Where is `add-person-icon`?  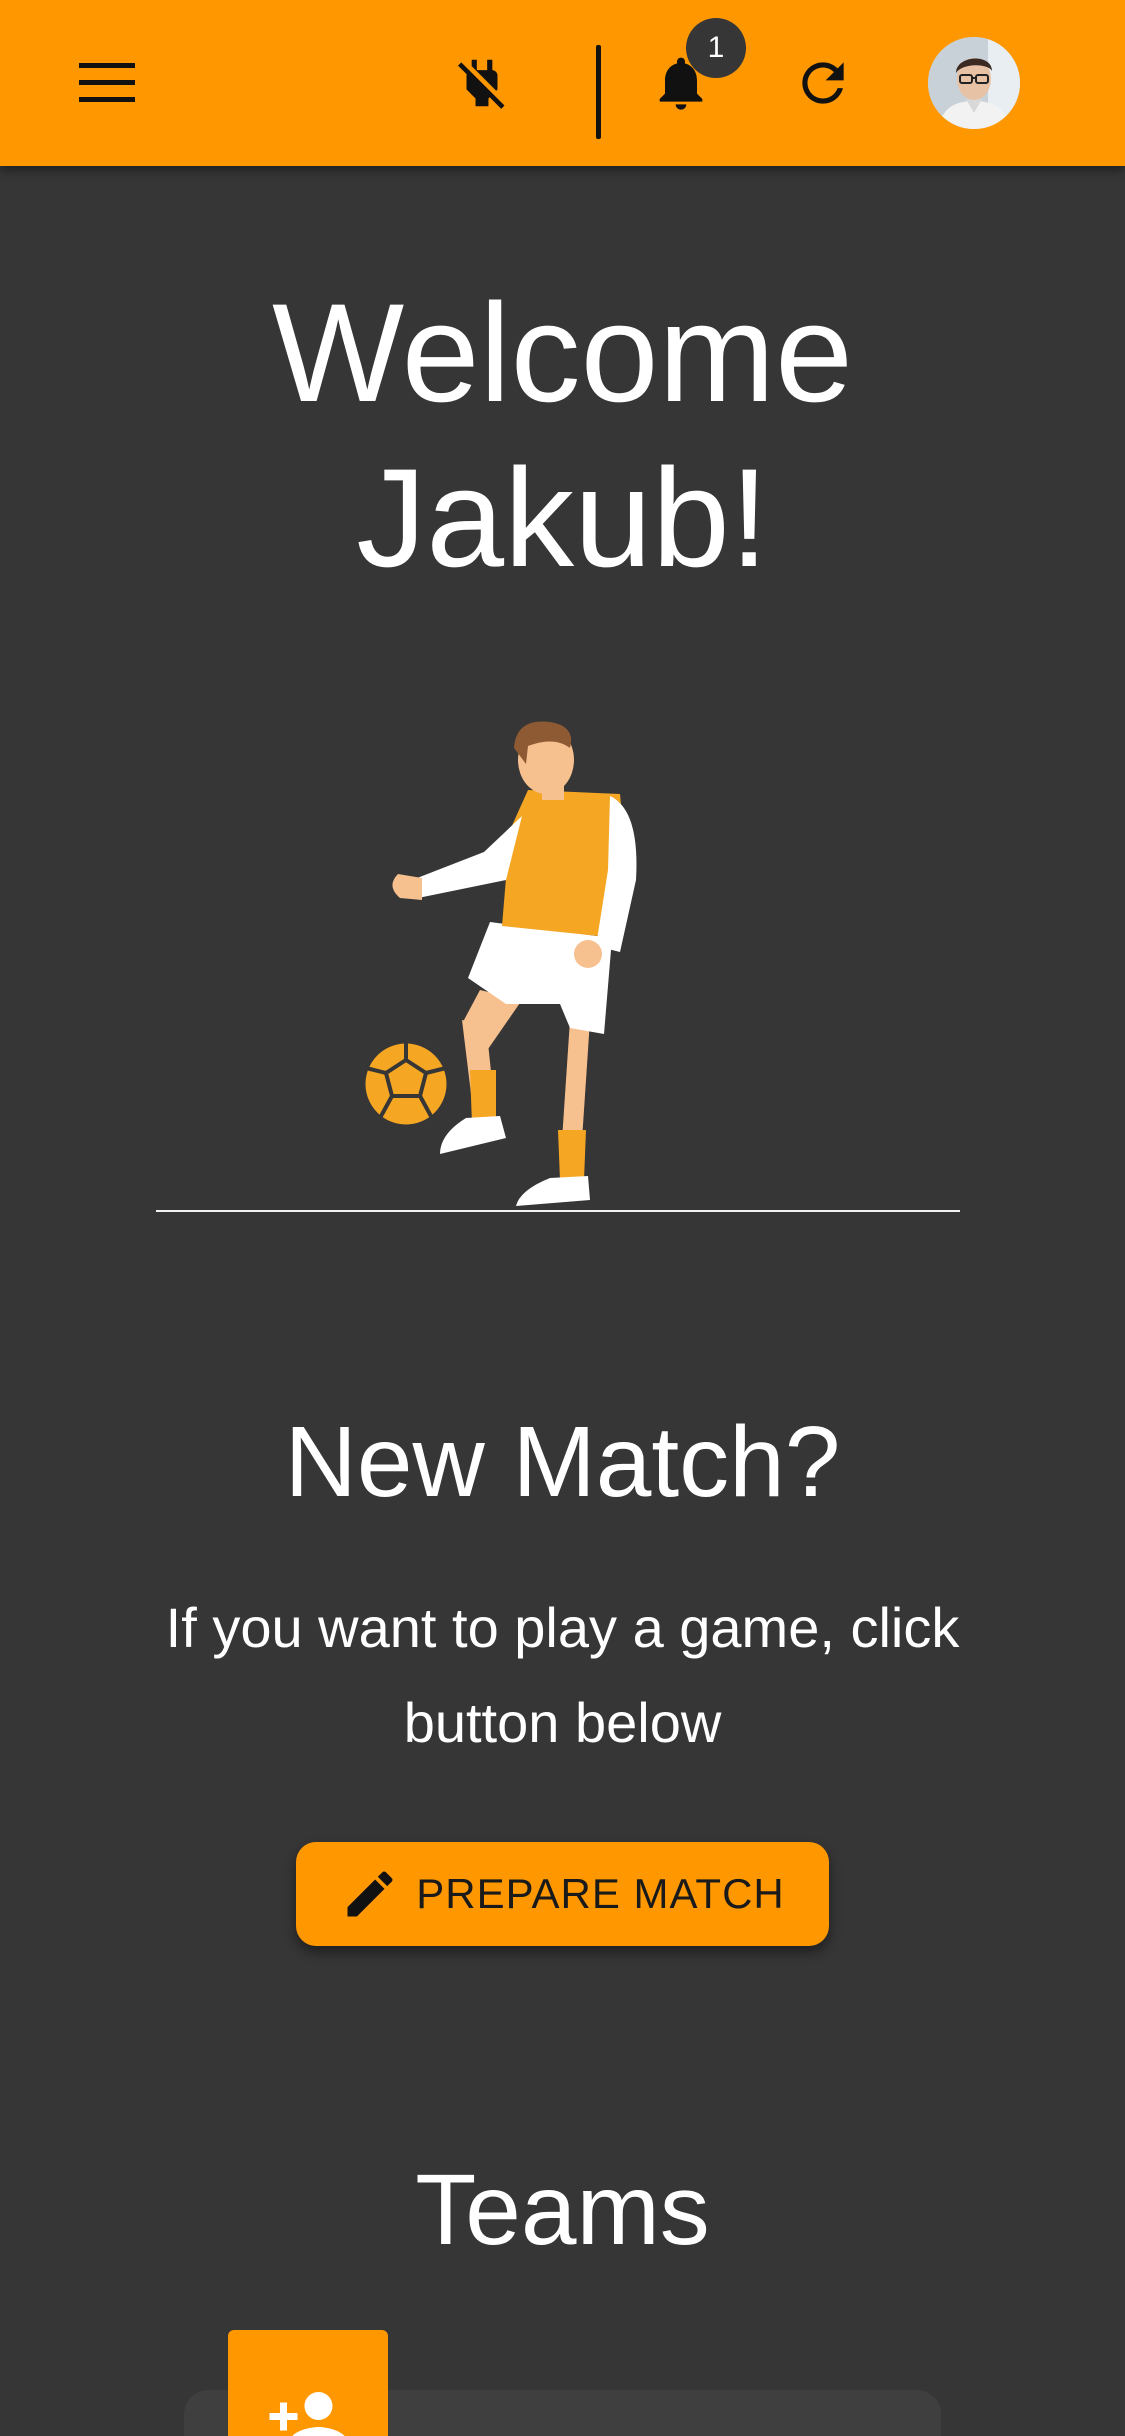
add-person-icon is located at coordinates (307, 2414).